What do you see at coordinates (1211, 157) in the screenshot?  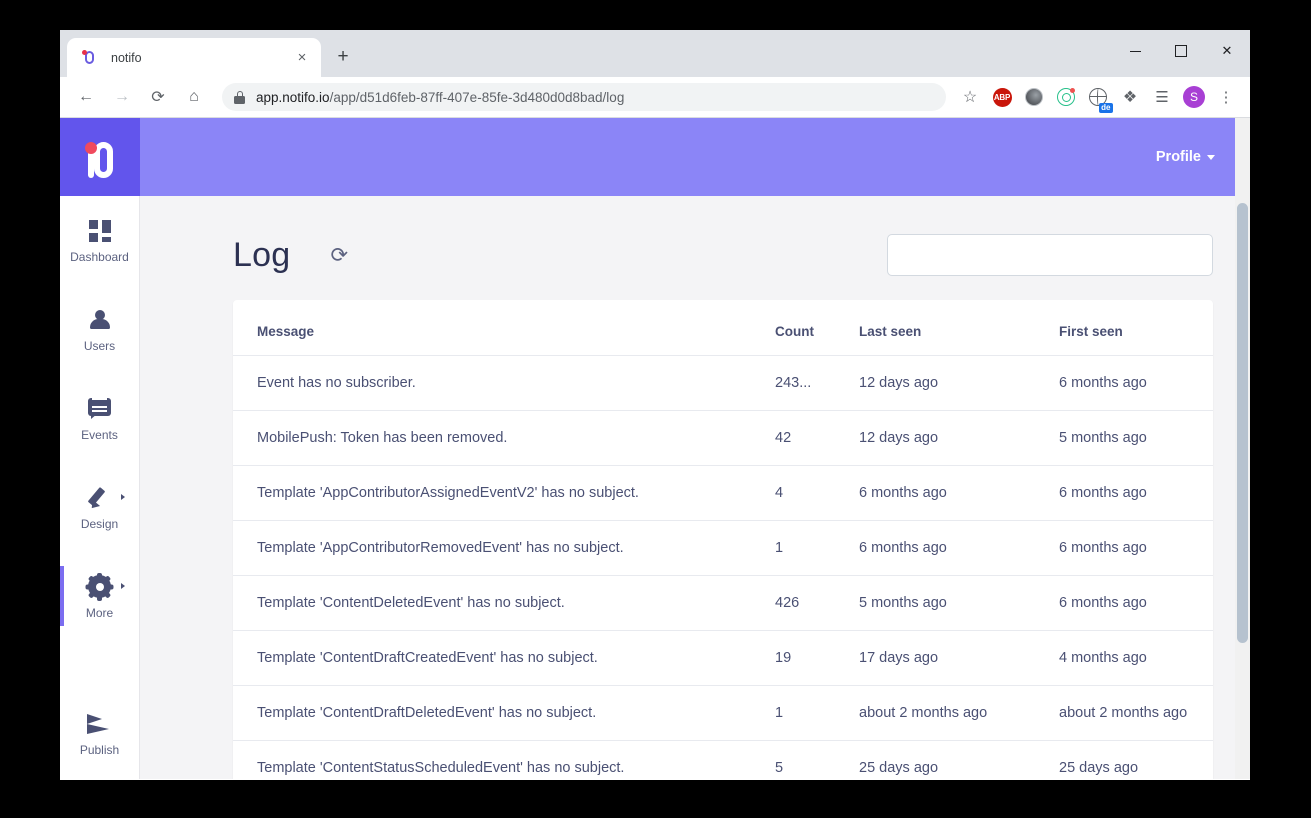 I see `chevron-down-icon` at bounding box center [1211, 157].